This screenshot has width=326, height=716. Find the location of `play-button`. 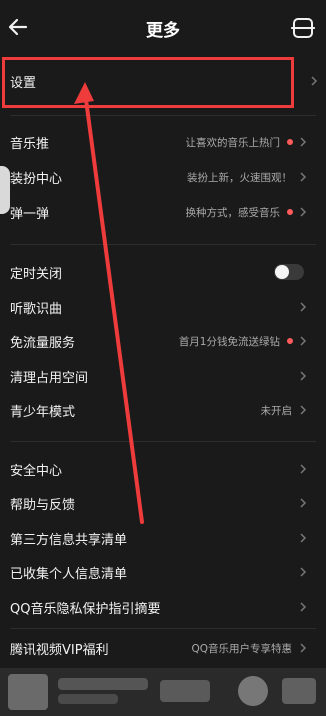

play-button is located at coordinates (253, 691).